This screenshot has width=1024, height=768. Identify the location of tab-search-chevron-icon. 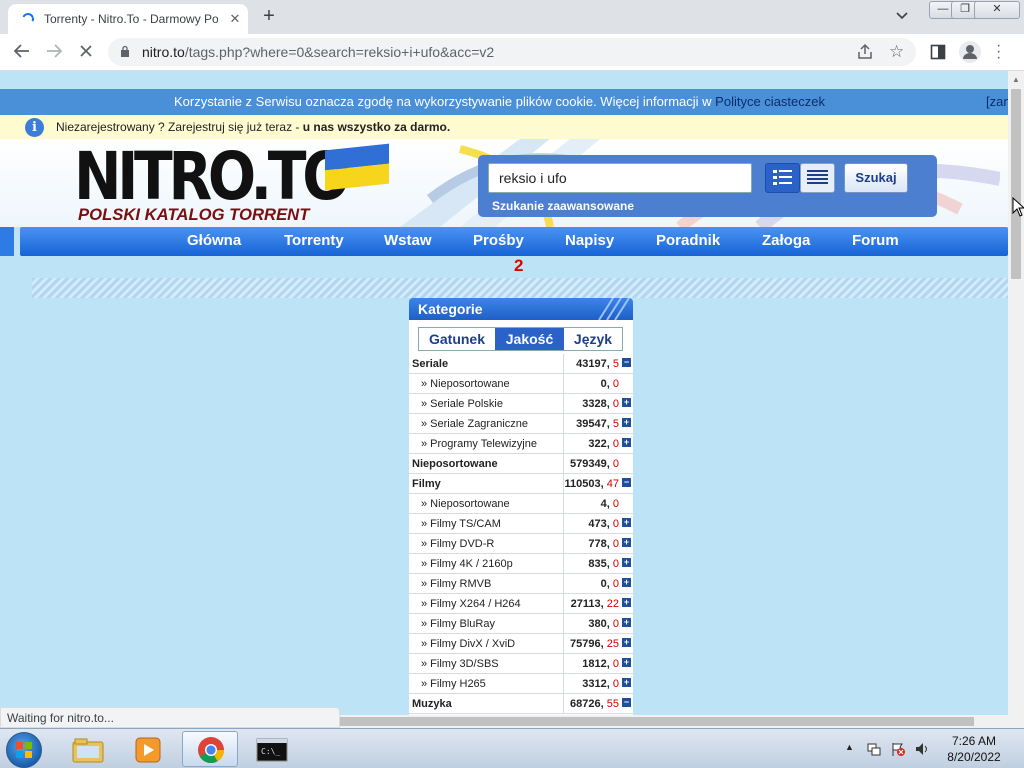
(902, 16).